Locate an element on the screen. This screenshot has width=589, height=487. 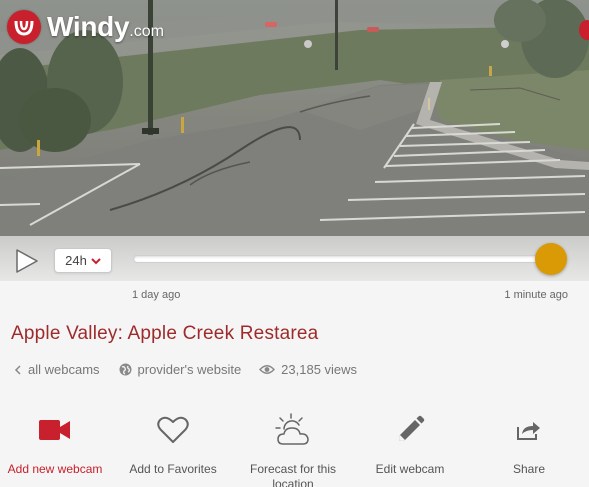
eye-icon is located at coordinates (267, 369).